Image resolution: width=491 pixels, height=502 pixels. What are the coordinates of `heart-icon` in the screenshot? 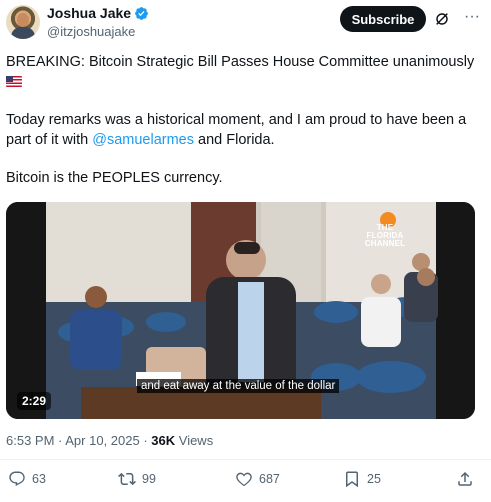 It's located at (244, 479).